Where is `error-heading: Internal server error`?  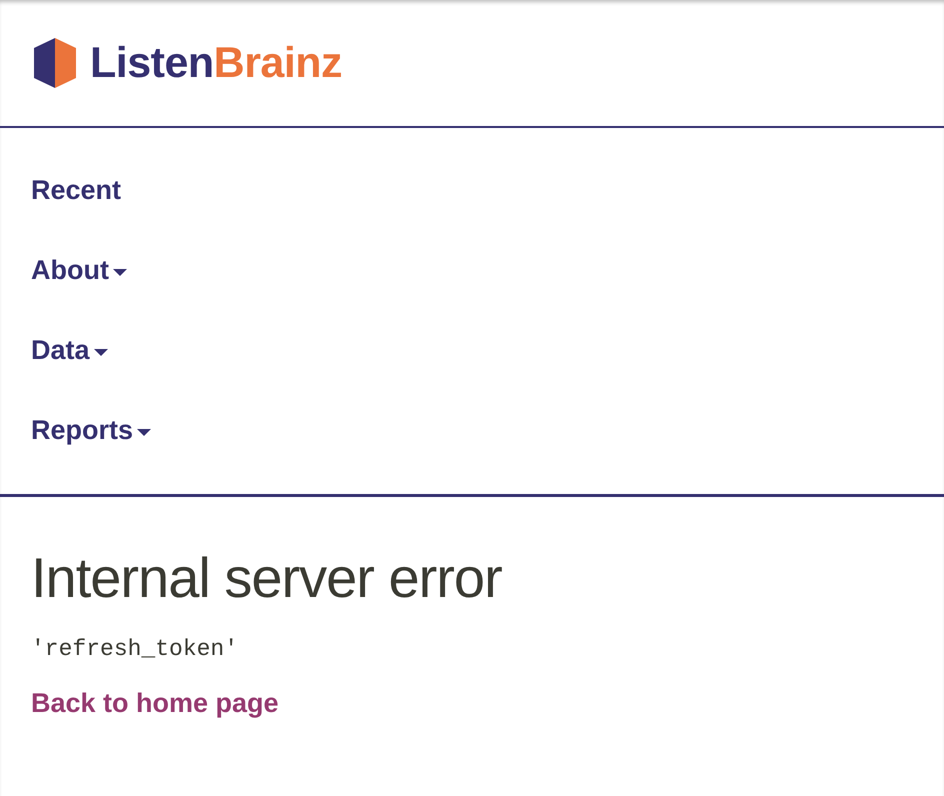 error-heading: Internal server error is located at coordinates (266, 577).